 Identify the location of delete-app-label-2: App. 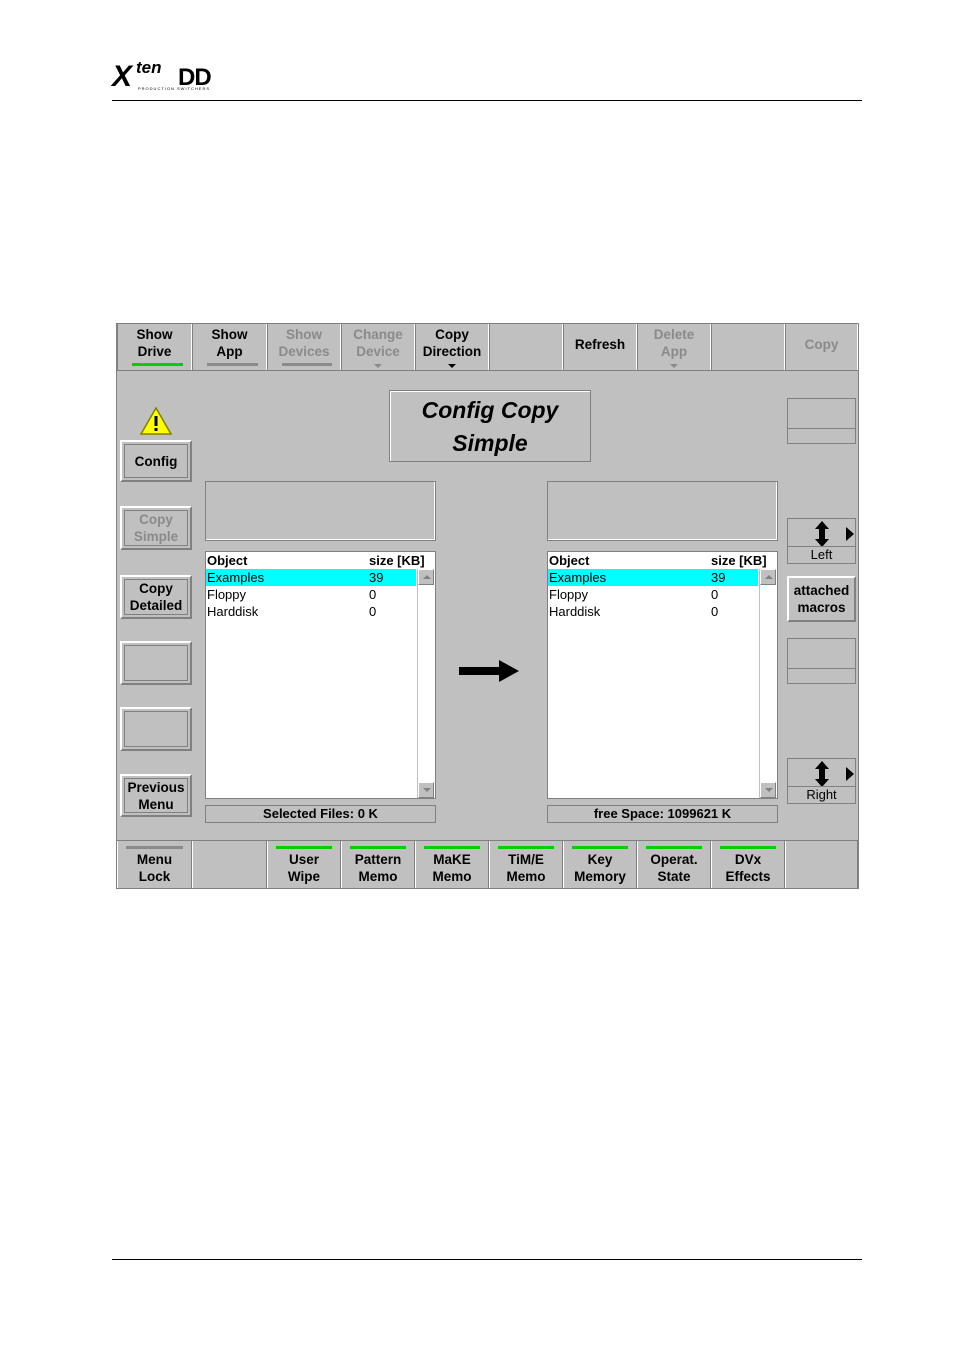
(674, 351).